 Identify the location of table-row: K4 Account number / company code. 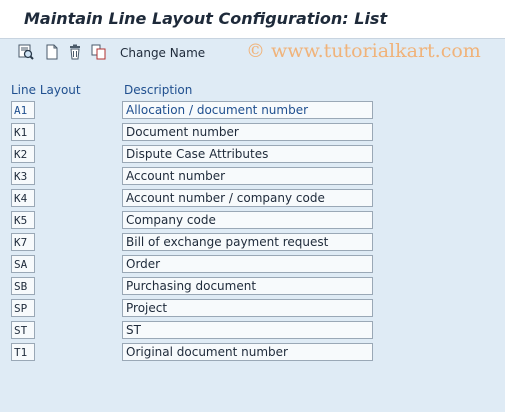
(252, 199).